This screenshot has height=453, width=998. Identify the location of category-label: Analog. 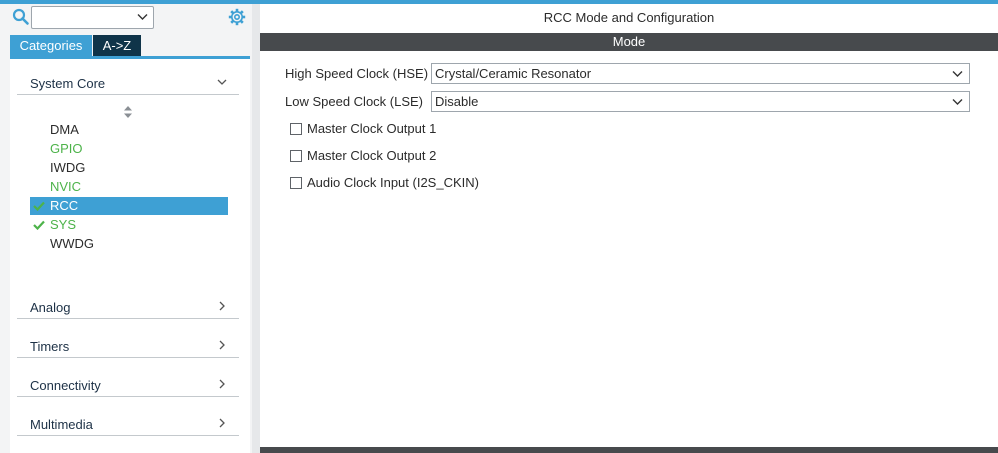
(50, 307).